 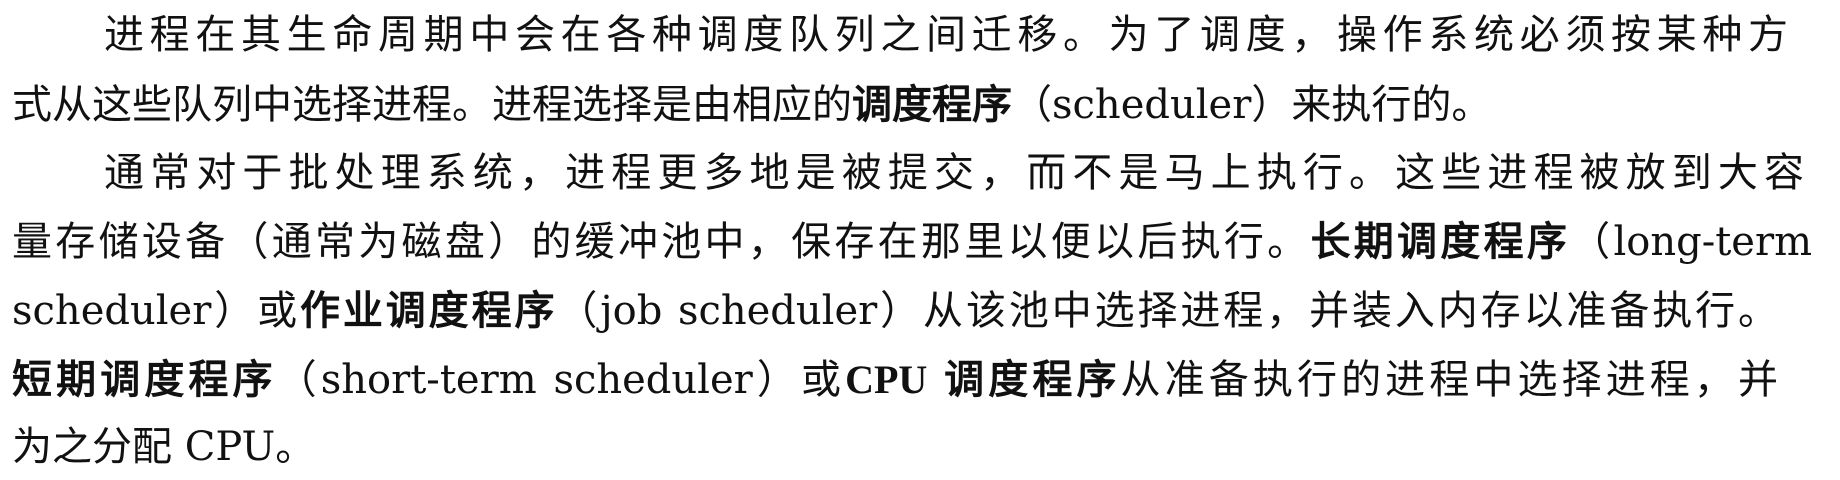 What do you see at coordinates (561, 380) in the screenshot?
I see `text-run: （short-term scheduler）或` at bounding box center [561, 380].